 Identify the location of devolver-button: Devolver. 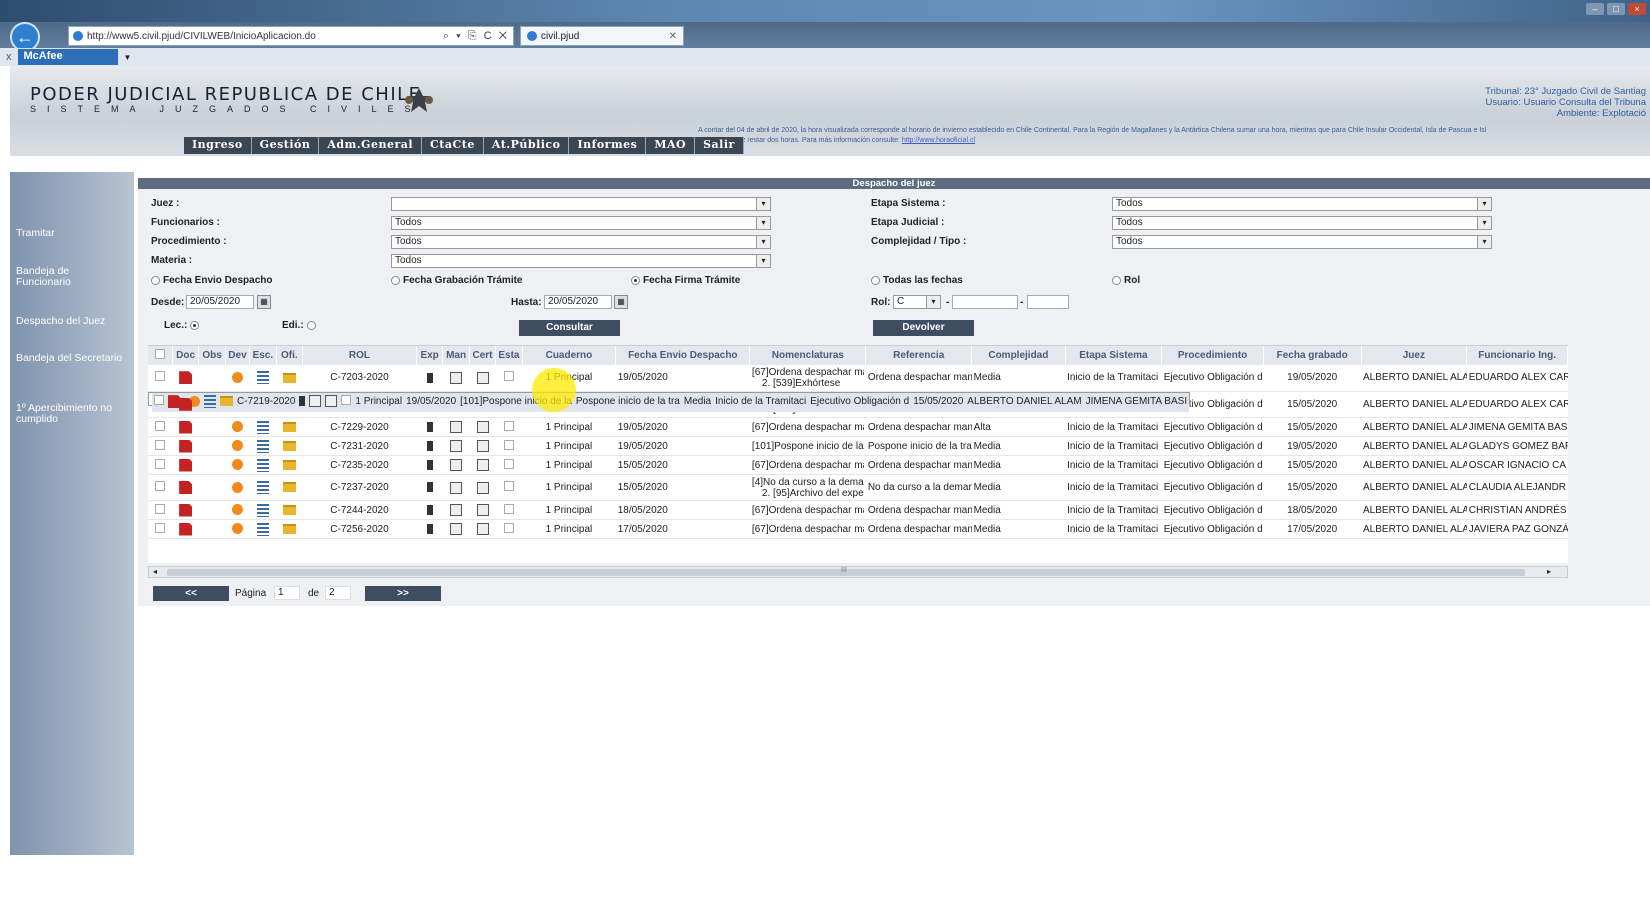
(923, 328).